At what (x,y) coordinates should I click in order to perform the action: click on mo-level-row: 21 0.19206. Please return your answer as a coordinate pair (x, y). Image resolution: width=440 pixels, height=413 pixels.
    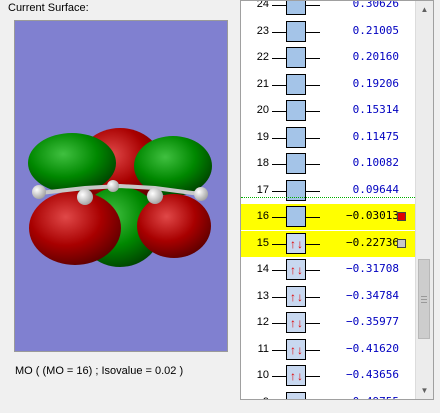
    Looking at the image, I should click on (329, 85).